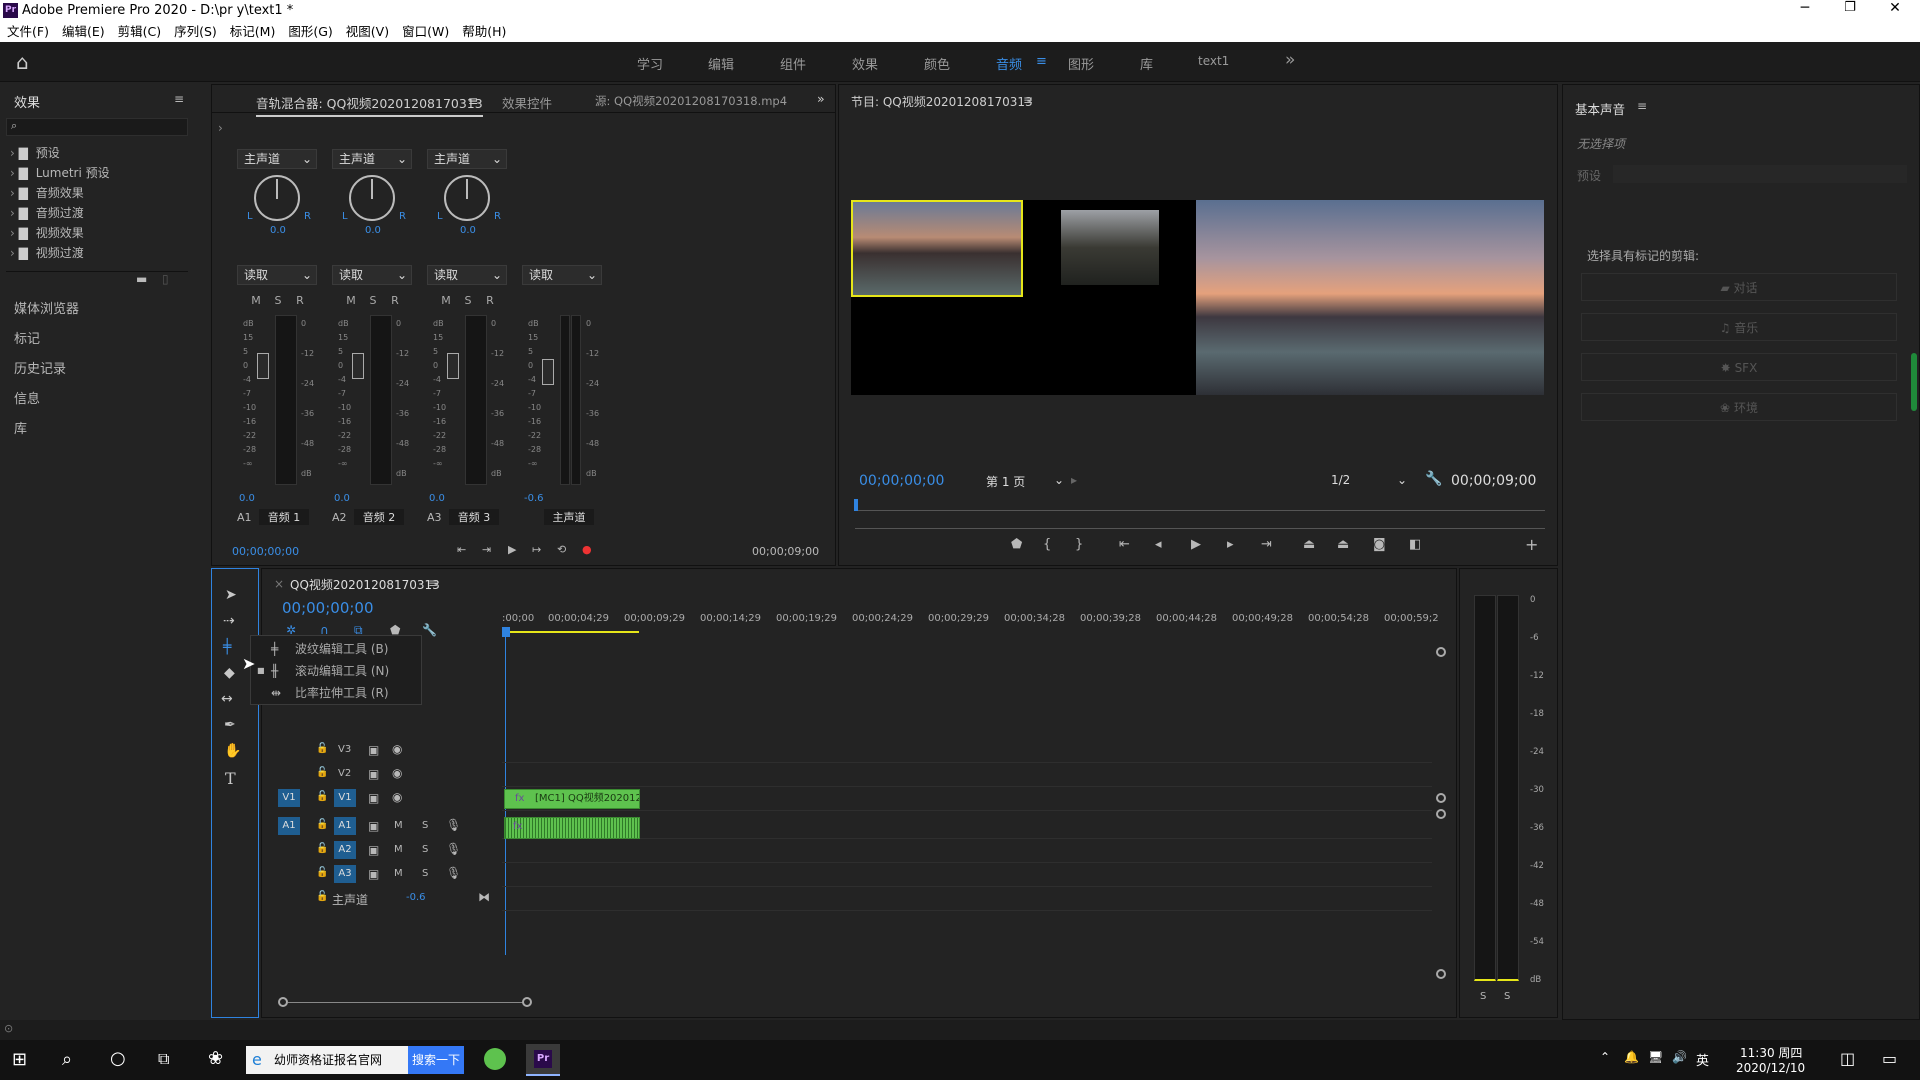  What do you see at coordinates (19, 1059) in the screenshot?
I see `windows-start-icon: ⊞` at bounding box center [19, 1059].